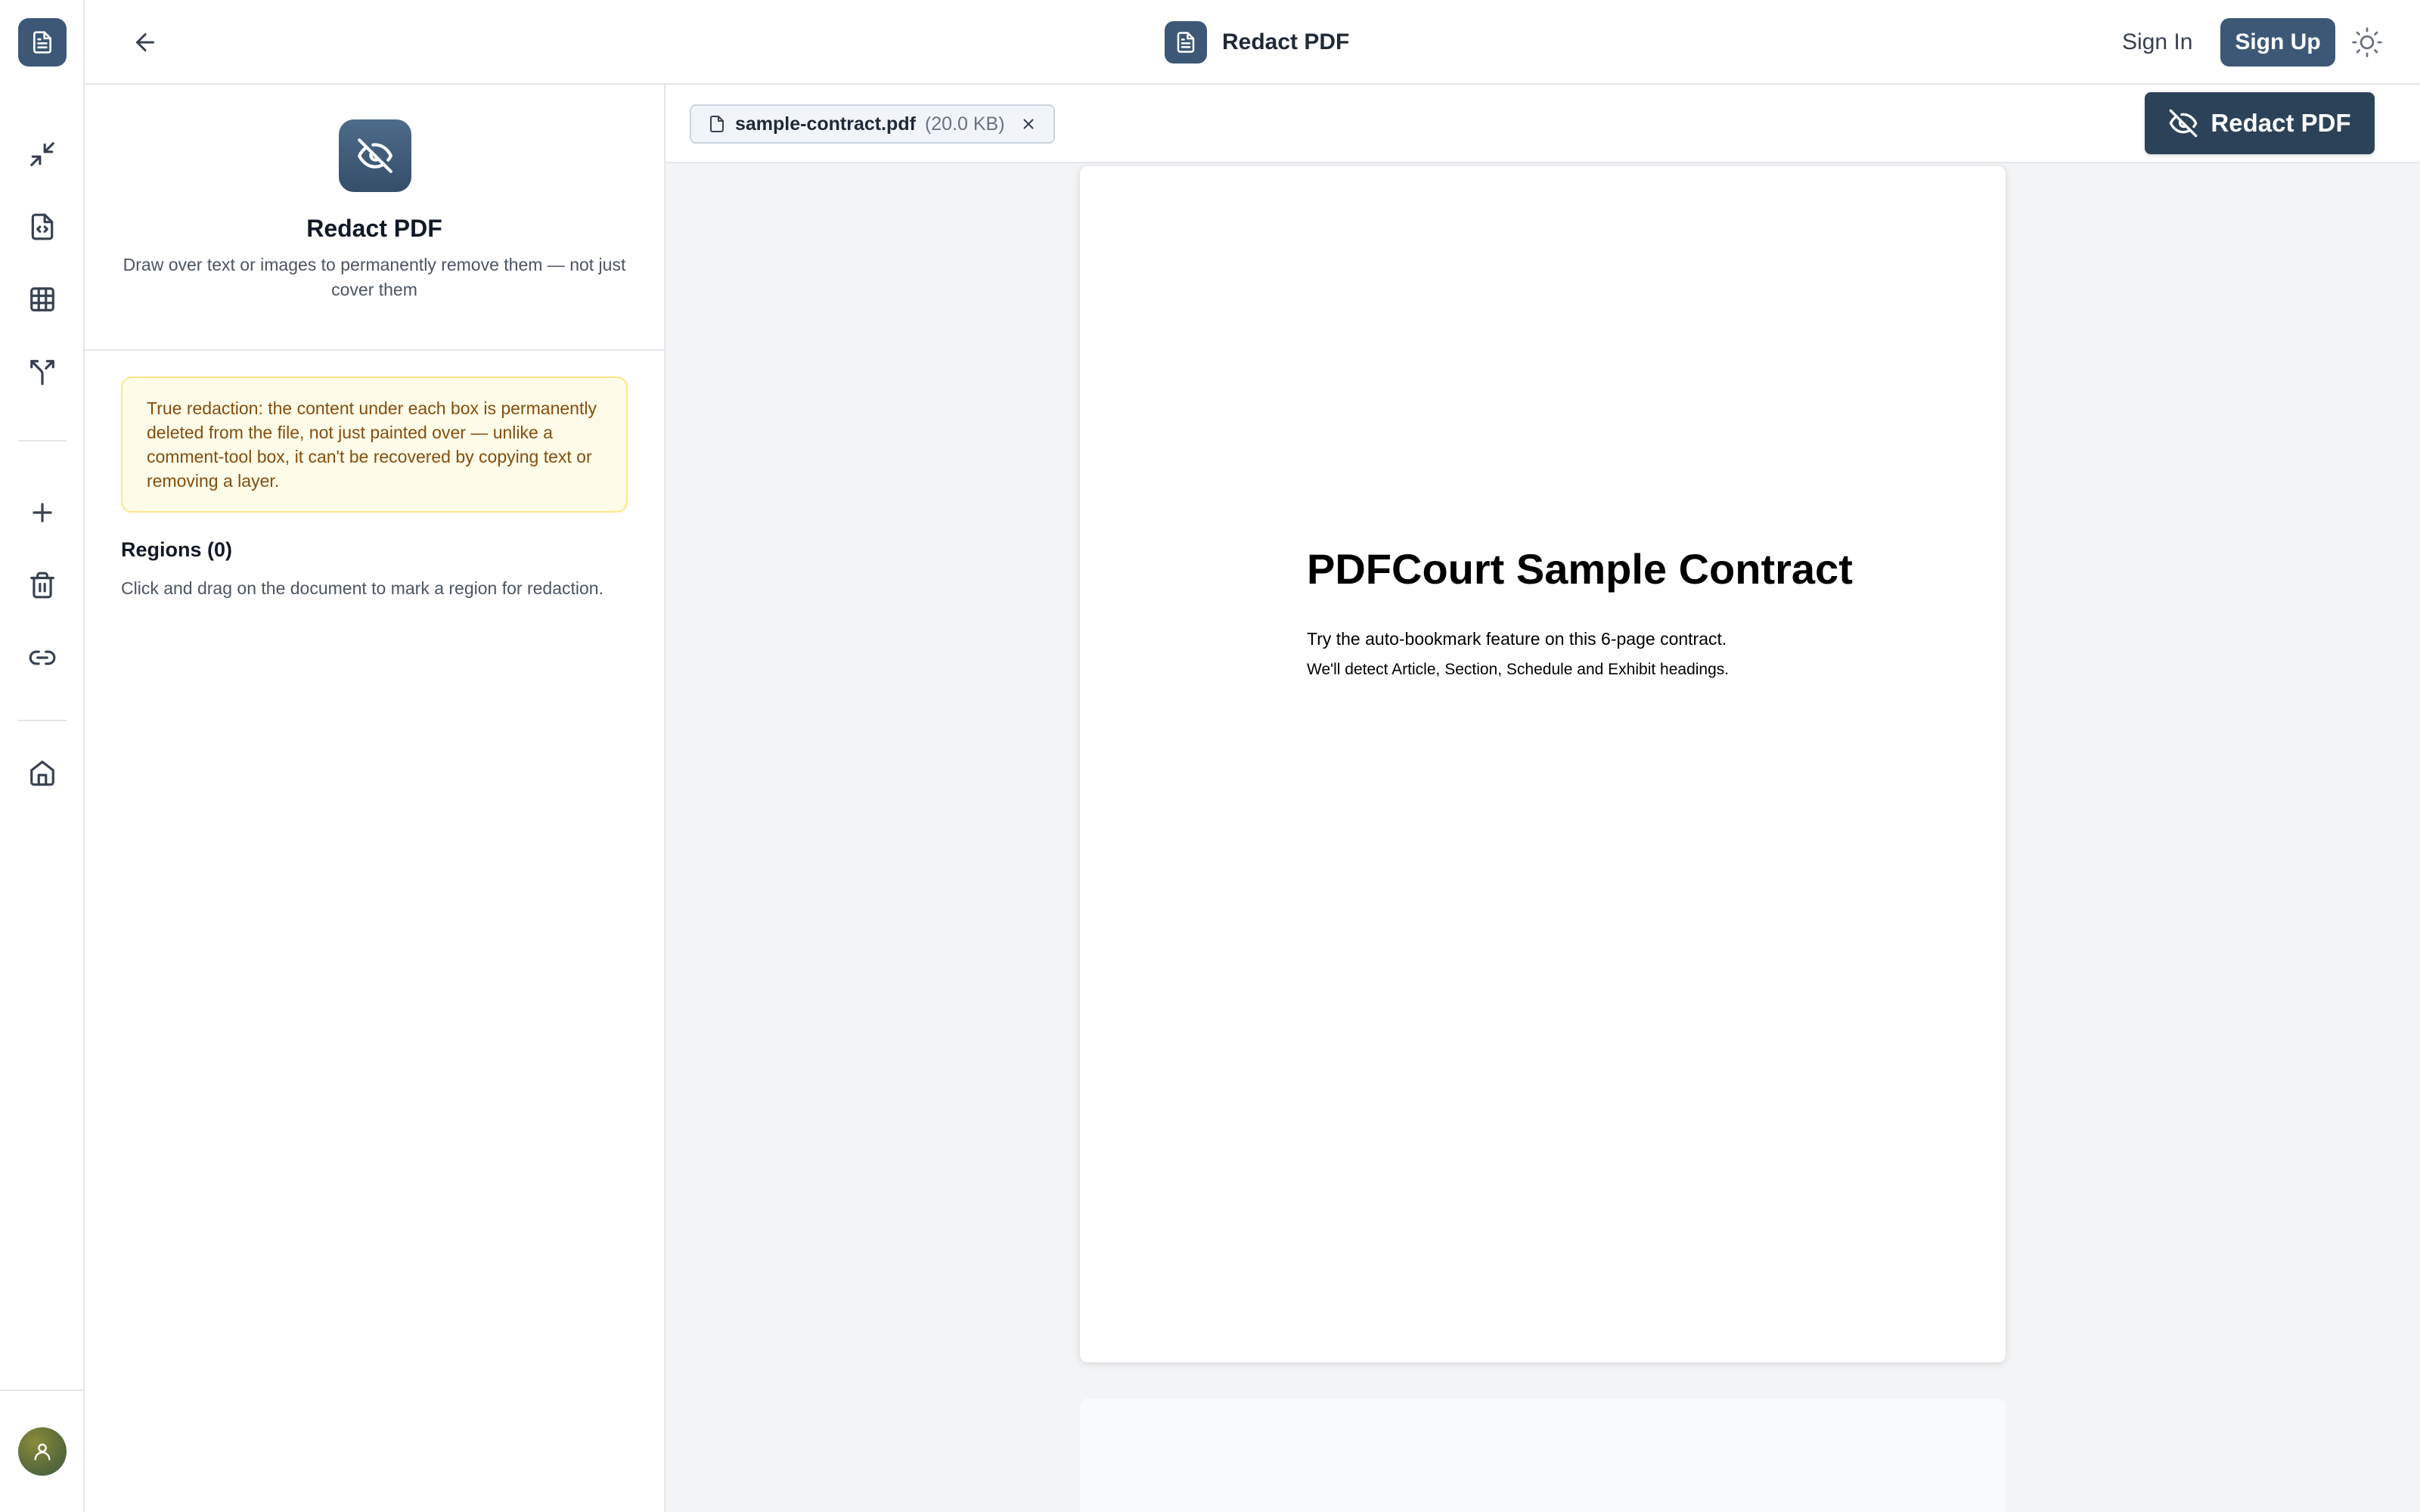  What do you see at coordinates (1543, 124) in the screenshot?
I see `workspace-toolbar: sample-contract.pdf (20.0 KB) Redact PDF` at bounding box center [1543, 124].